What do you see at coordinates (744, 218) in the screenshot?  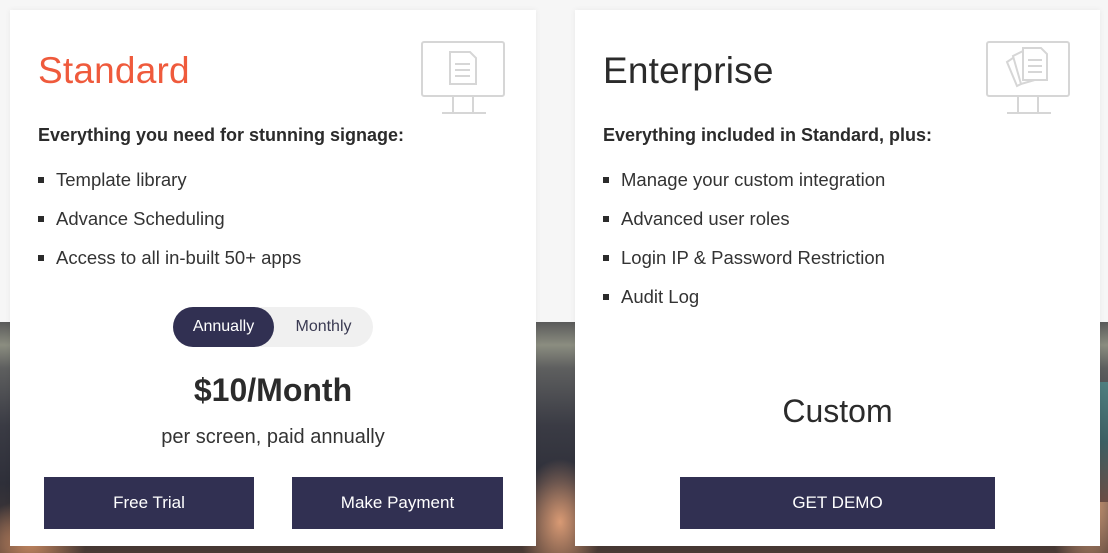 I see `feature-item: Advanced user roles` at bounding box center [744, 218].